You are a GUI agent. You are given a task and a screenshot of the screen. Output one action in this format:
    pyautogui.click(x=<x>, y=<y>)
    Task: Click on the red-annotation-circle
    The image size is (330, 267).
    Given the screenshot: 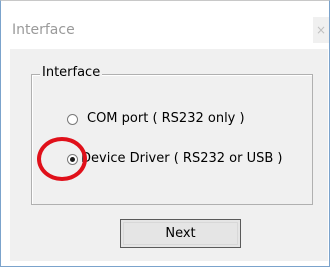 What is the action you would take?
    pyautogui.click(x=62, y=159)
    